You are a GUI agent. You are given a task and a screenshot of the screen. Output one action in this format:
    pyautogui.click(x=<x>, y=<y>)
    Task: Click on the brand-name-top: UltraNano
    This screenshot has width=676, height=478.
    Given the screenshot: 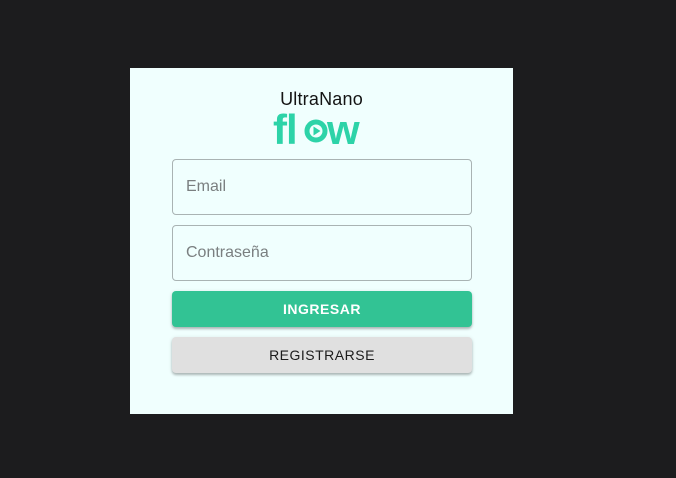 What is the action you would take?
    pyautogui.click(x=321, y=99)
    